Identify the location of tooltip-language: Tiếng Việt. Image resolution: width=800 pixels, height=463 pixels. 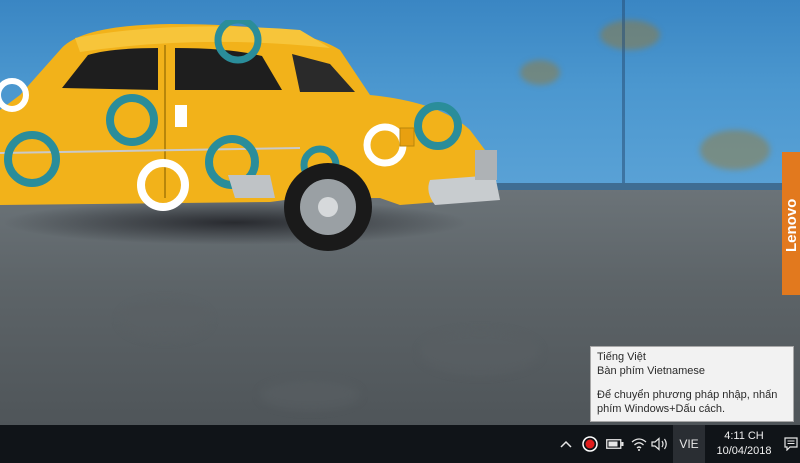
(621, 357).